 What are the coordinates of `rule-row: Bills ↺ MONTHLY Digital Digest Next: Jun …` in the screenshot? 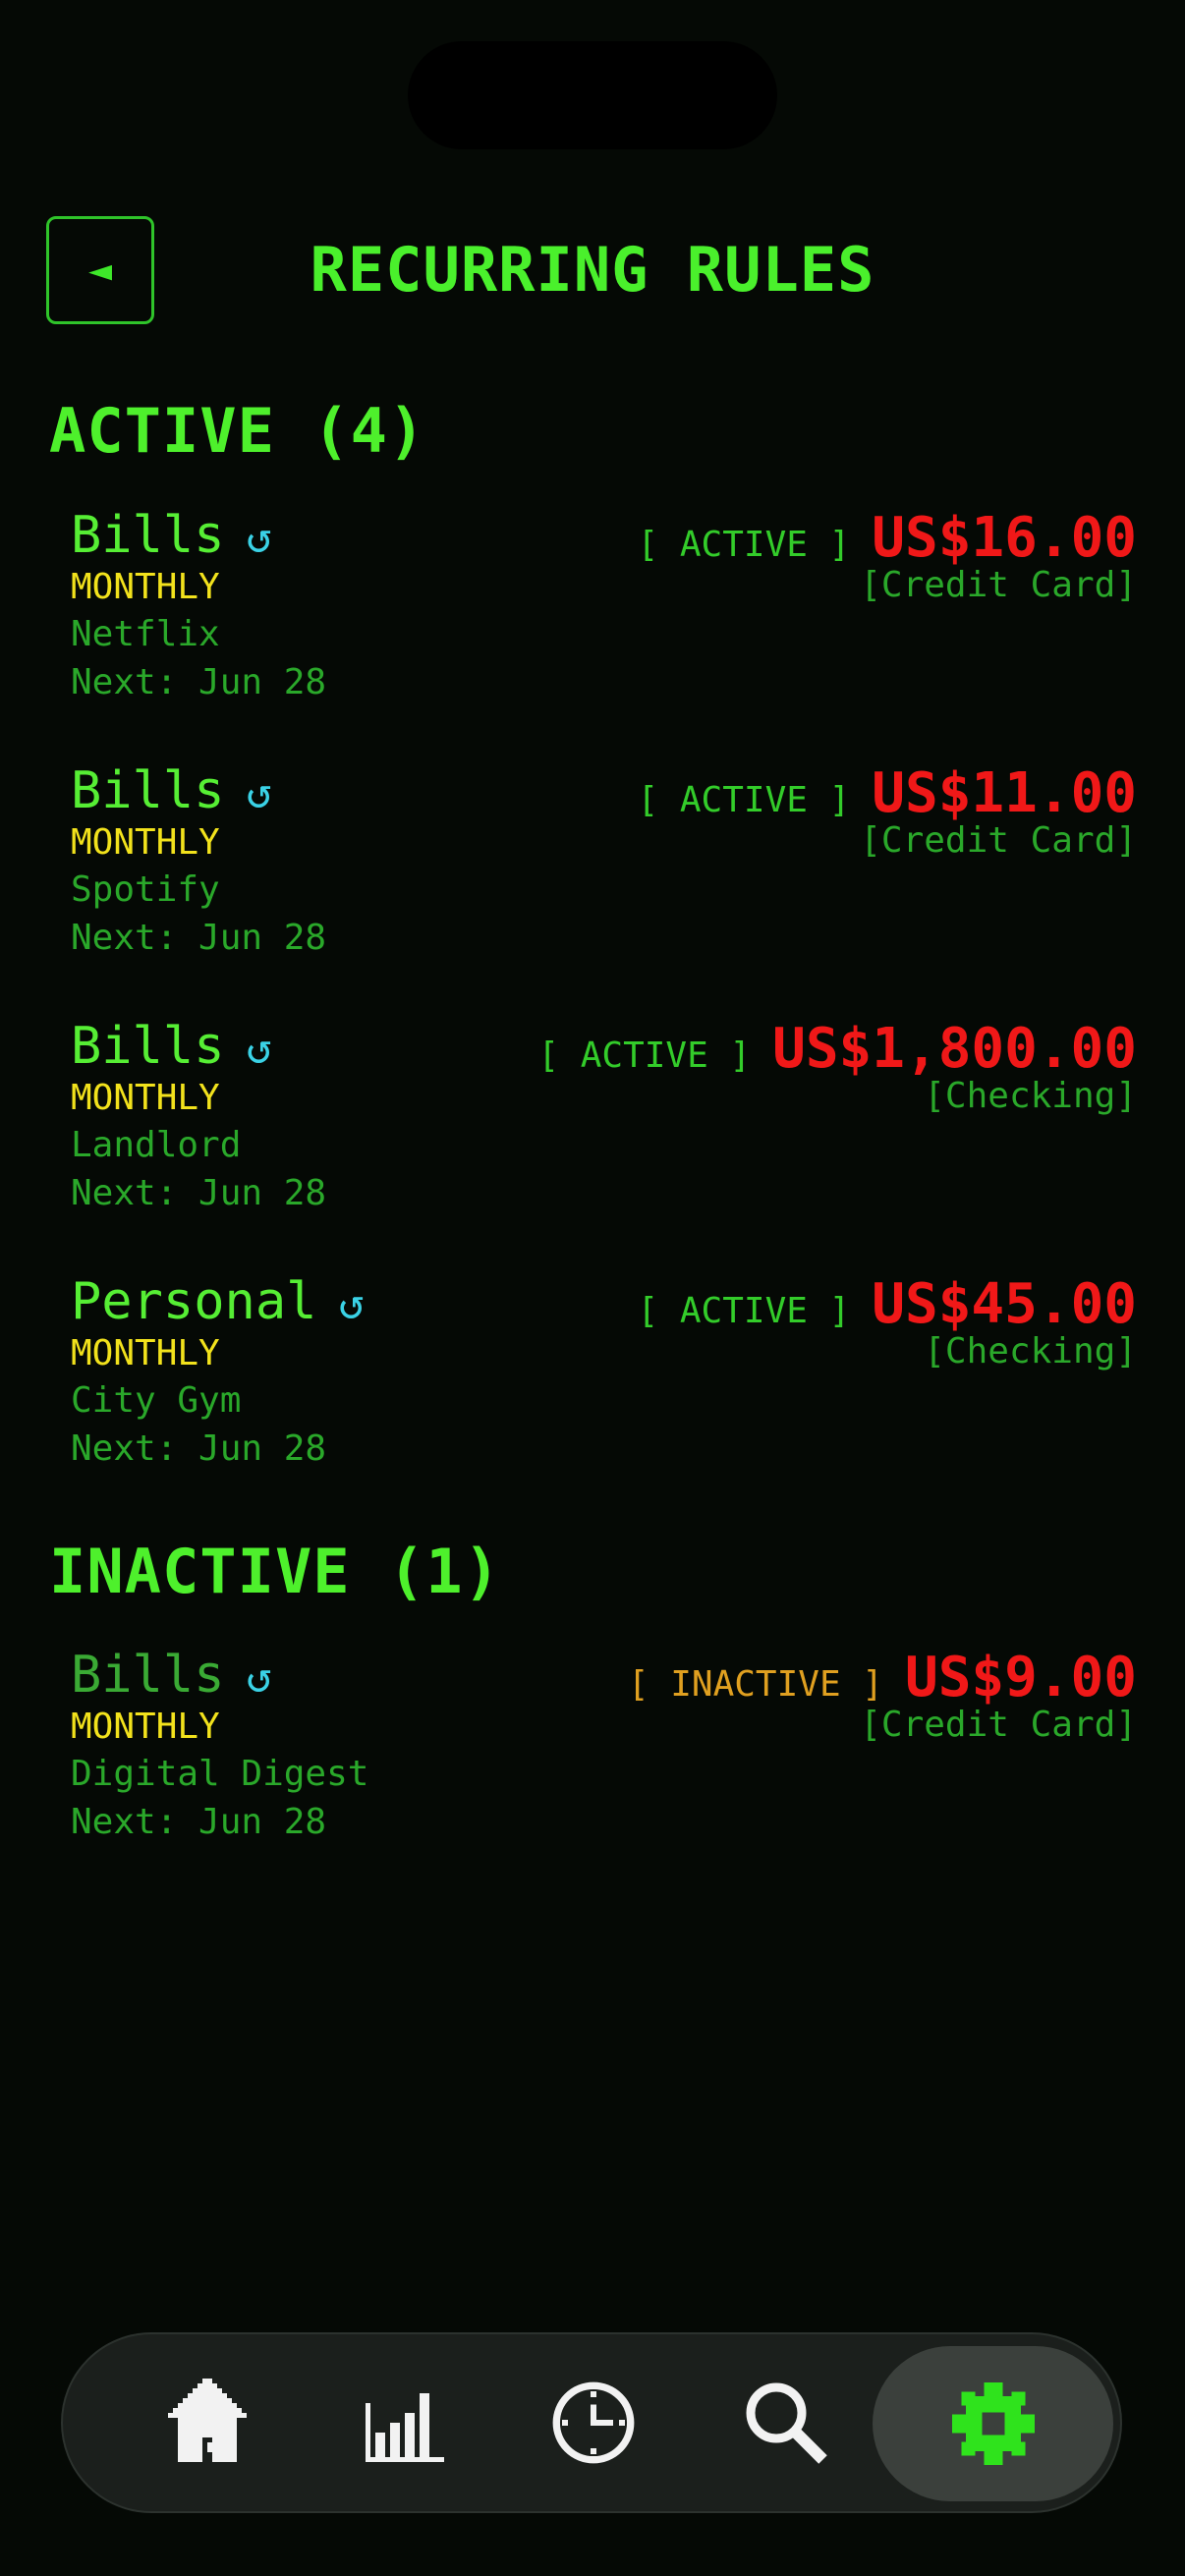 It's located at (604, 1759).